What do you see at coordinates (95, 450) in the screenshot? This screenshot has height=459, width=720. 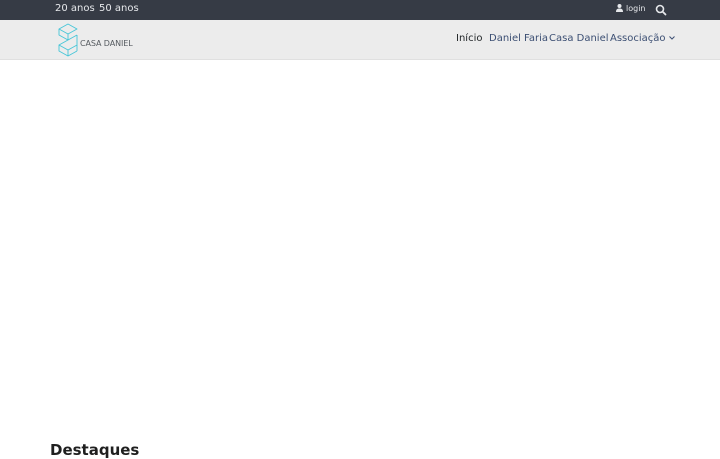 I see `section-title-destaques: Destaques` at bounding box center [95, 450].